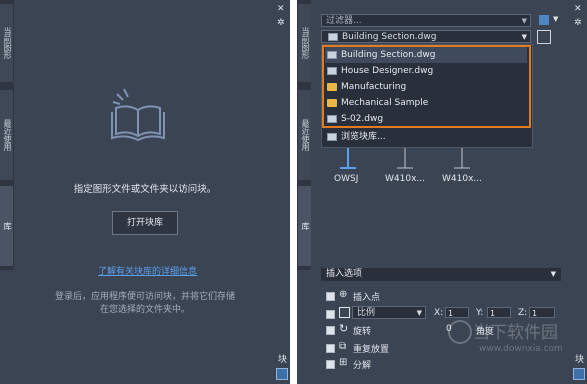 The height and width of the screenshot is (384, 587). I want to click on tab-current-drawing-right: 当前图形, so click(304, 43).